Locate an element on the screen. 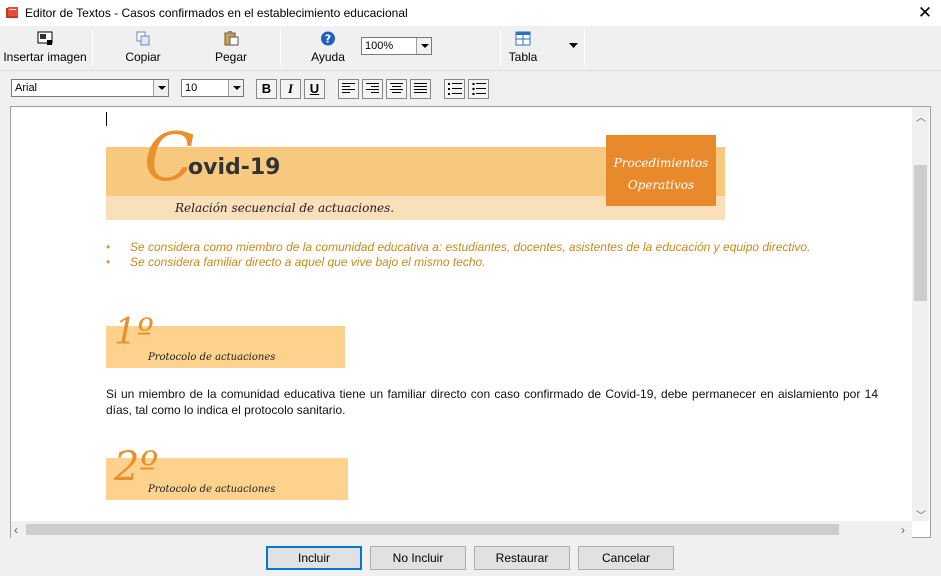 This screenshot has height=576, width=941. text-cursor is located at coordinates (106, 119).